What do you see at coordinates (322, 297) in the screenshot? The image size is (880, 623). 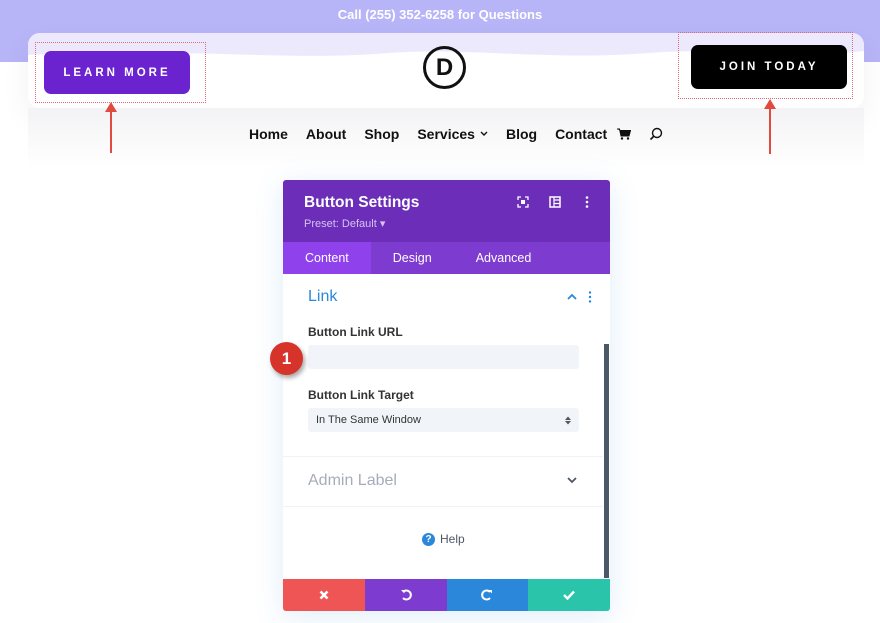 I see `section-title-link: Link` at bounding box center [322, 297].